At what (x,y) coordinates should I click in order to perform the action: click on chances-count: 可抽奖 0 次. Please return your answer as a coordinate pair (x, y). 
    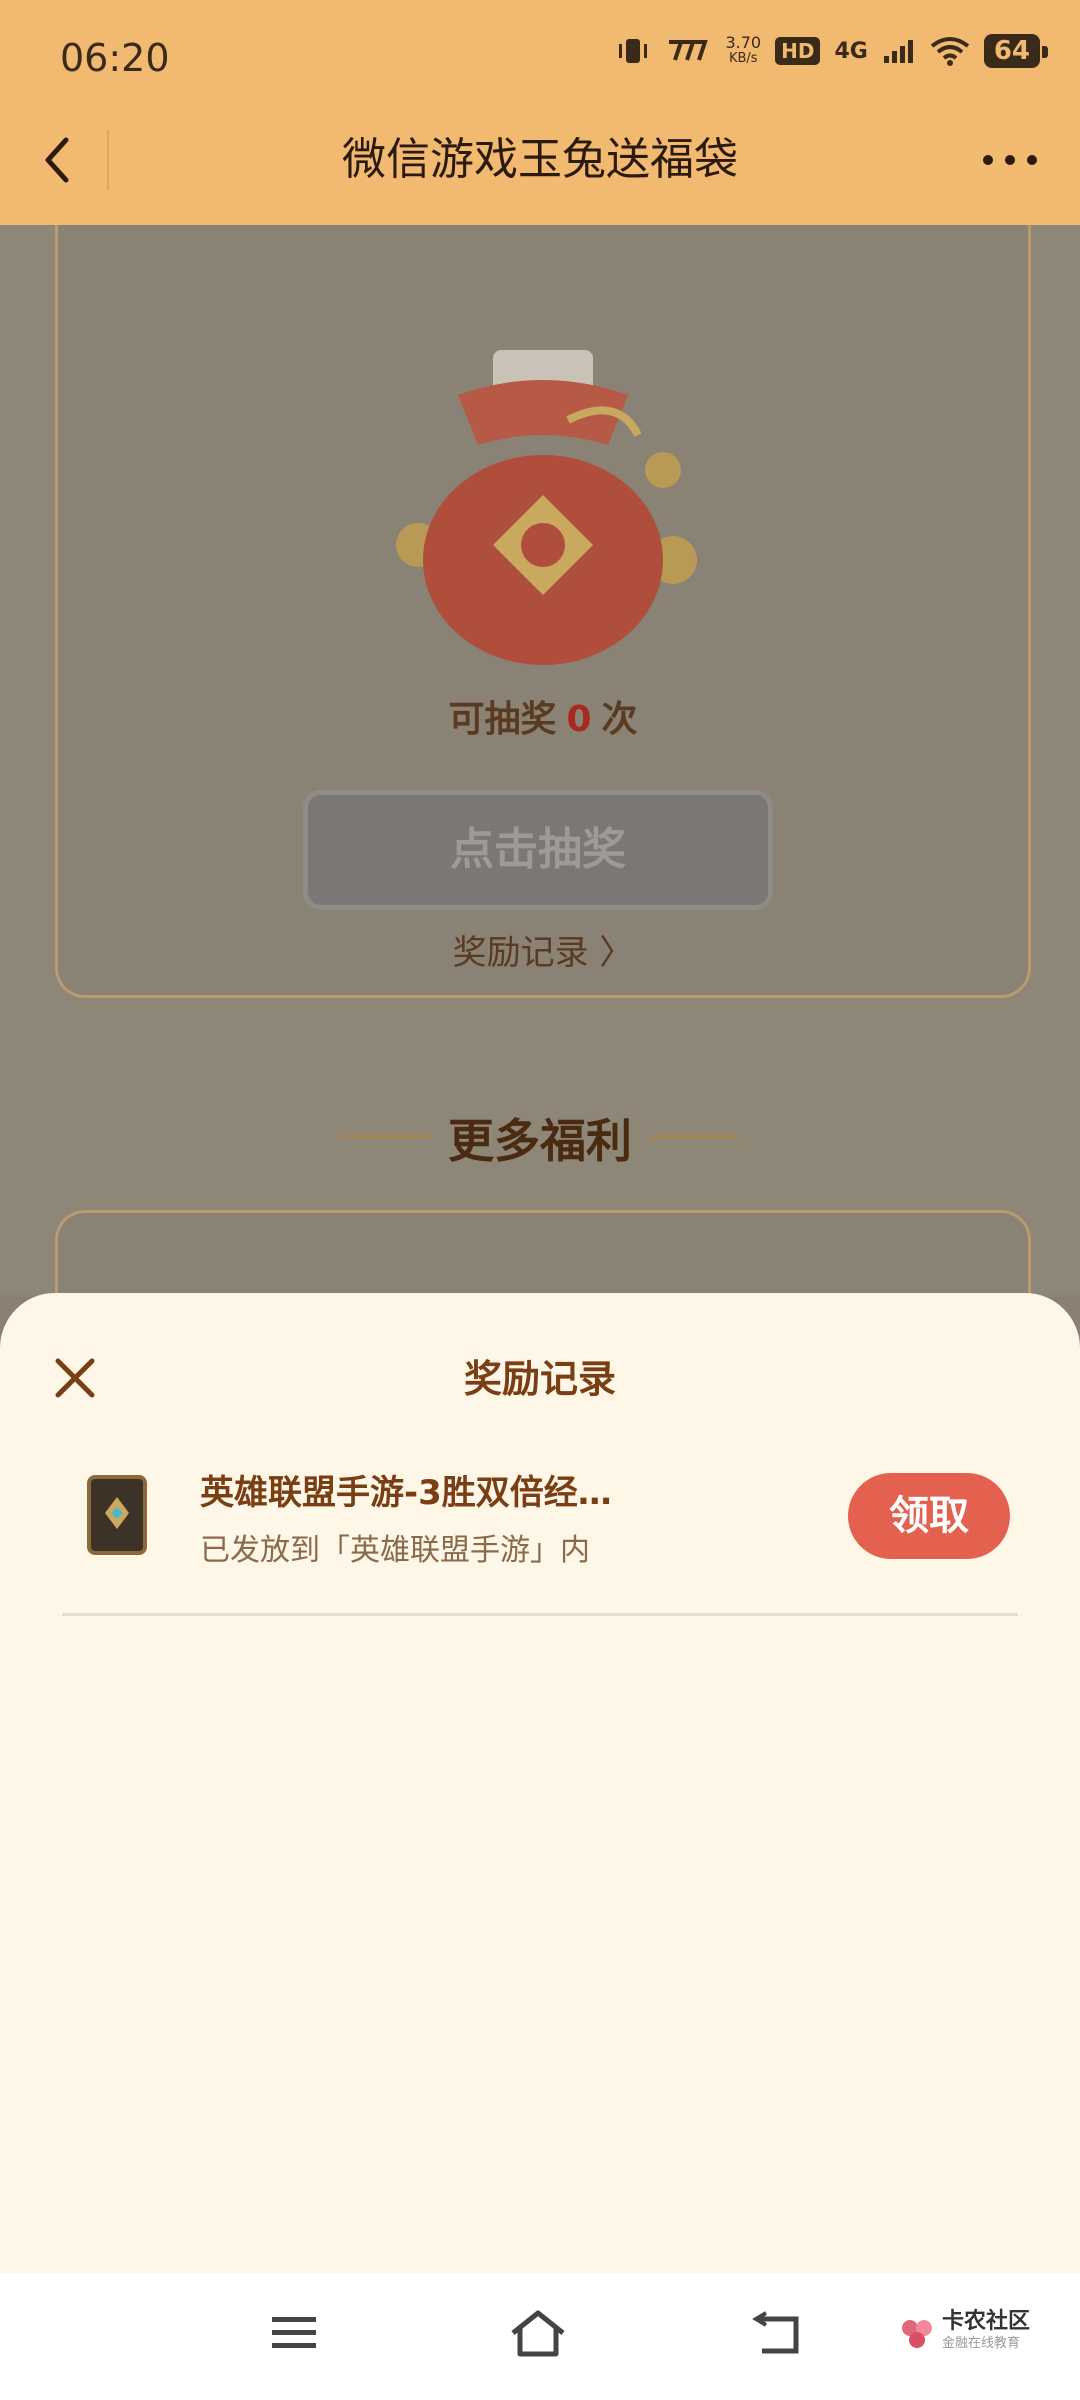
    Looking at the image, I should click on (543, 716).